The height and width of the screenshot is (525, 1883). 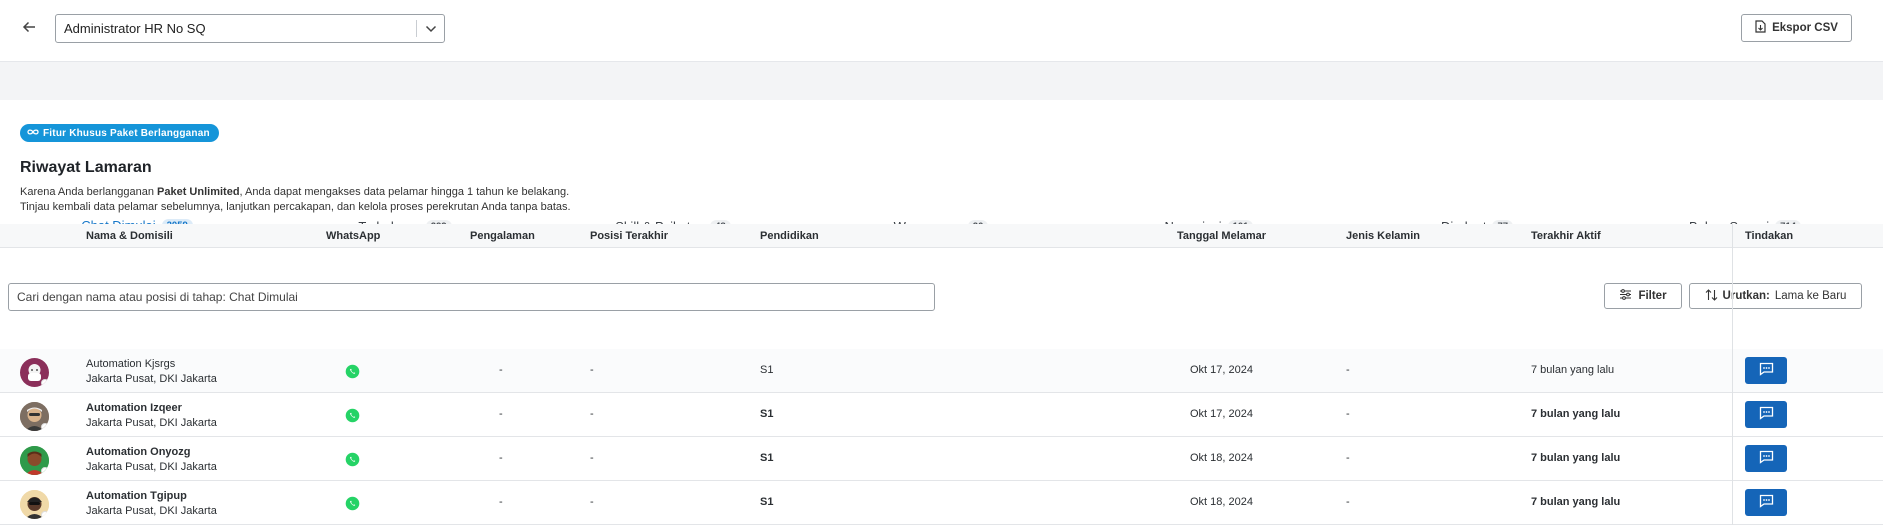 I want to click on company-select-value: Administrator HR No SQ, so click(x=135, y=28).